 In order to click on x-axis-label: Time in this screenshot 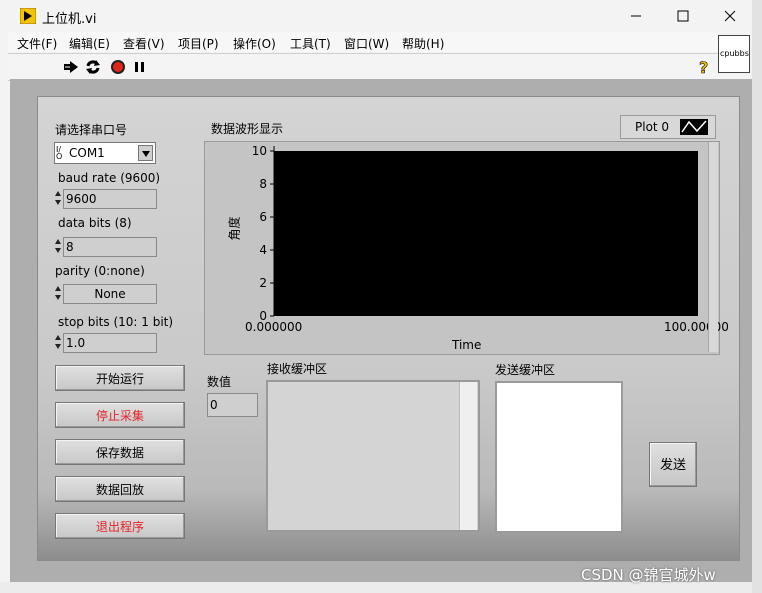, I will do `click(467, 345)`.